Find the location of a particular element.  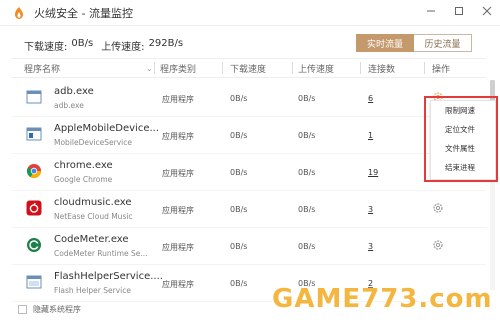

window-app-icon is located at coordinates (34, 97).